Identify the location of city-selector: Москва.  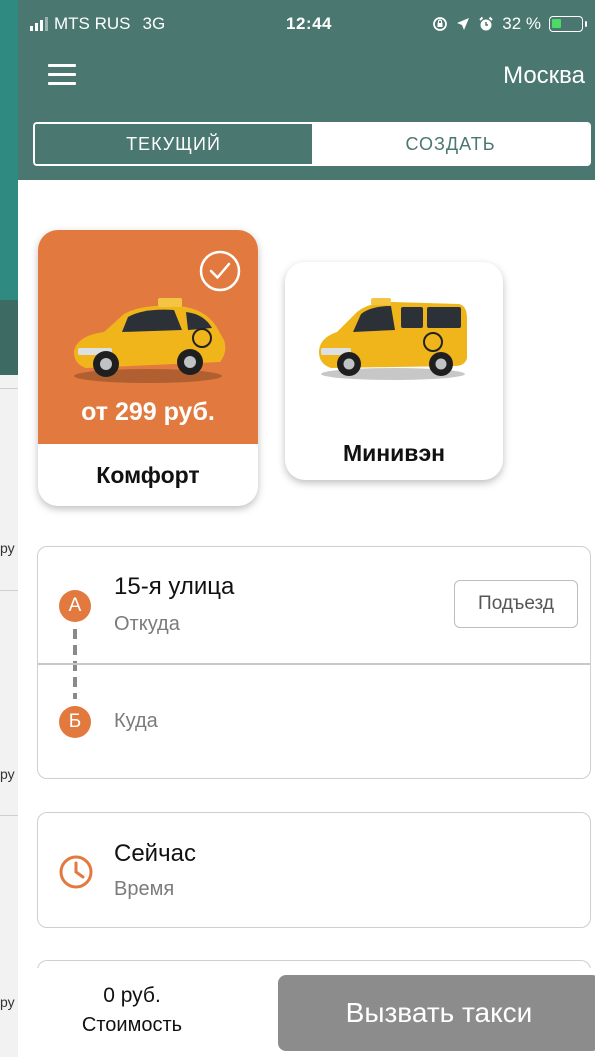
(544, 76).